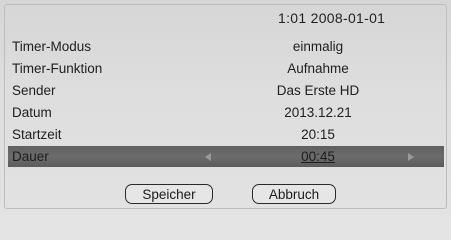 The height and width of the screenshot is (240, 451). Describe the element at coordinates (226, 90) in the screenshot. I see `field-row-sender: Sender Das Erste HD` at that location.